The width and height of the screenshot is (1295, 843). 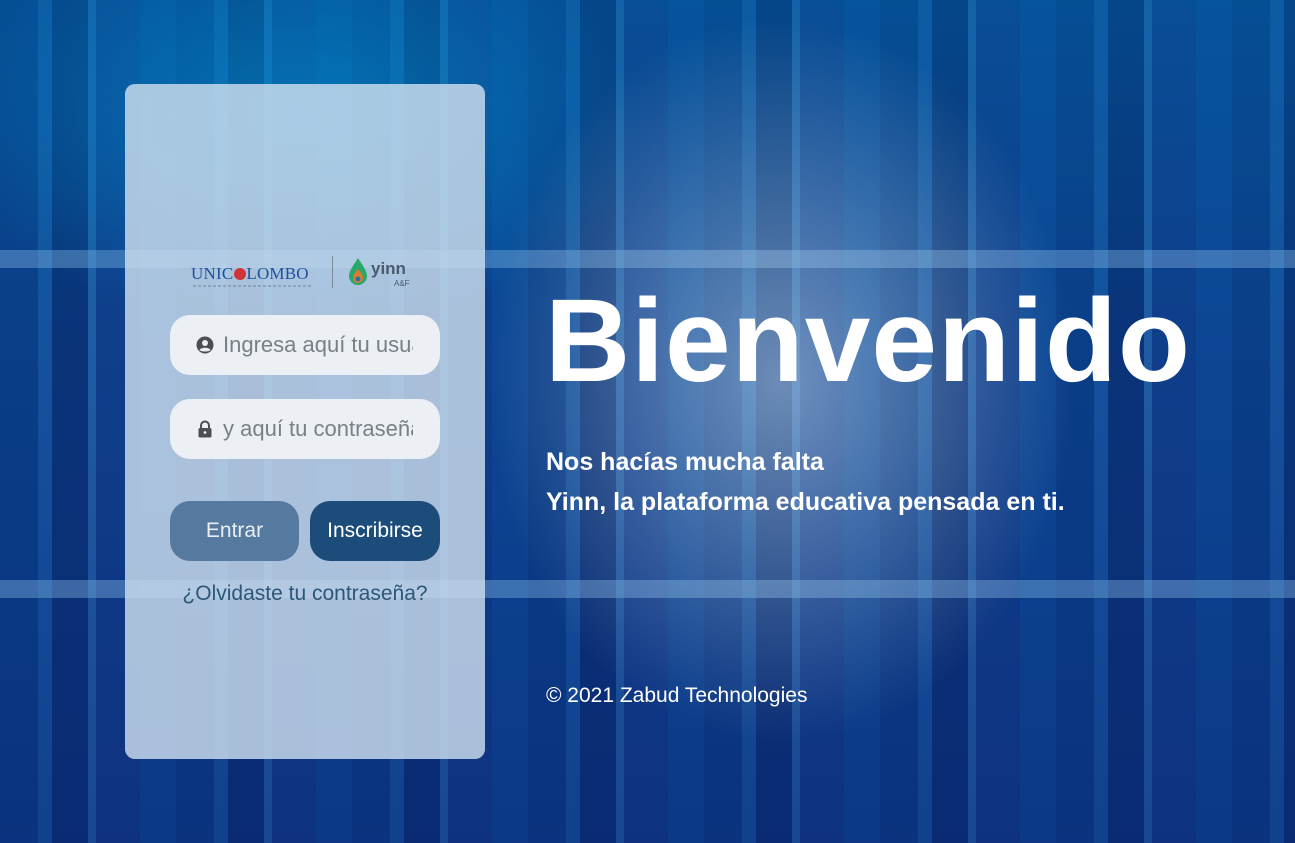 What do you see at coordinates (212, 273) in the screenshot?
I see `unicolombo-logo-text-start: UNIC` at bounding box center [212, 273].